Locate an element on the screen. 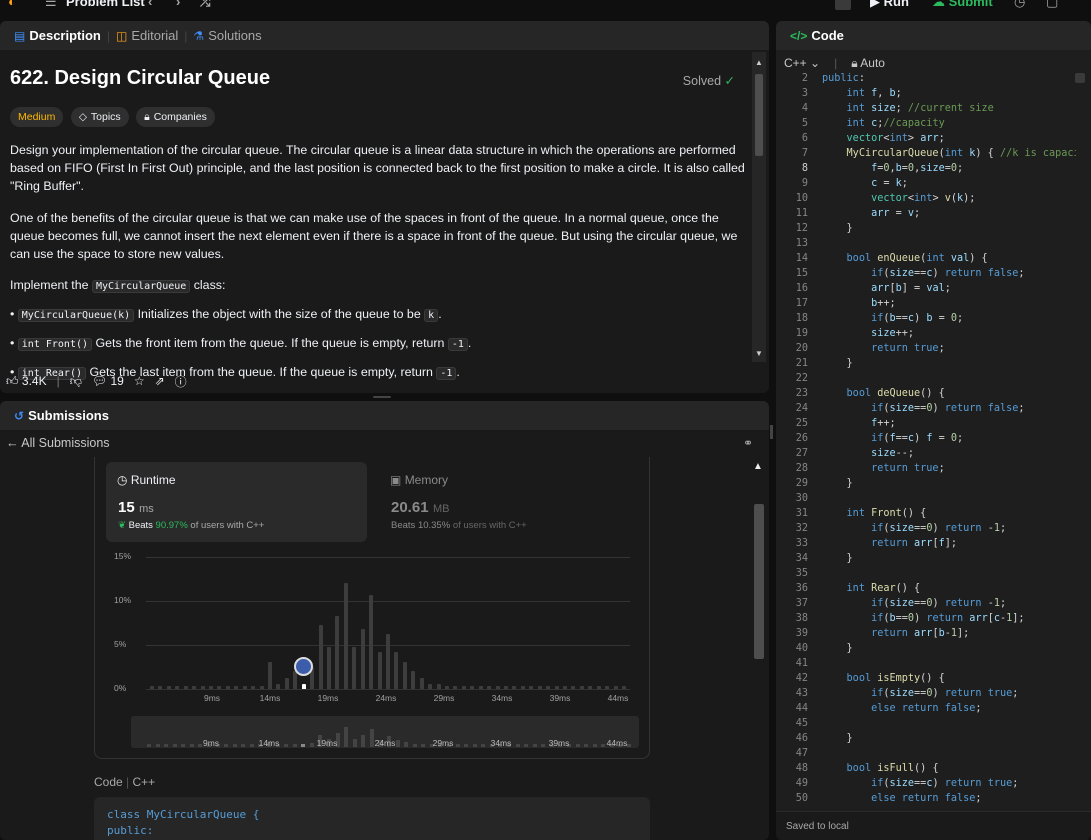 The image size is (1091, 840). code-line: 34 } is located at coordinates (926, 558).